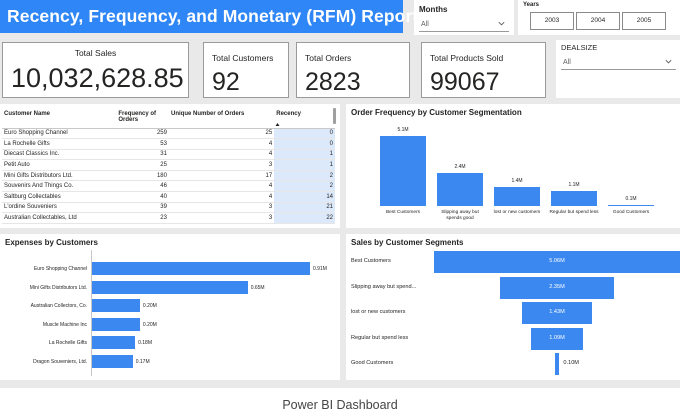 This screenshot has width=680, height=418. What do you see at coordinates (142, 144) in the screenshot?
I see `table-cell: 53` at bounding box center [142, 144].